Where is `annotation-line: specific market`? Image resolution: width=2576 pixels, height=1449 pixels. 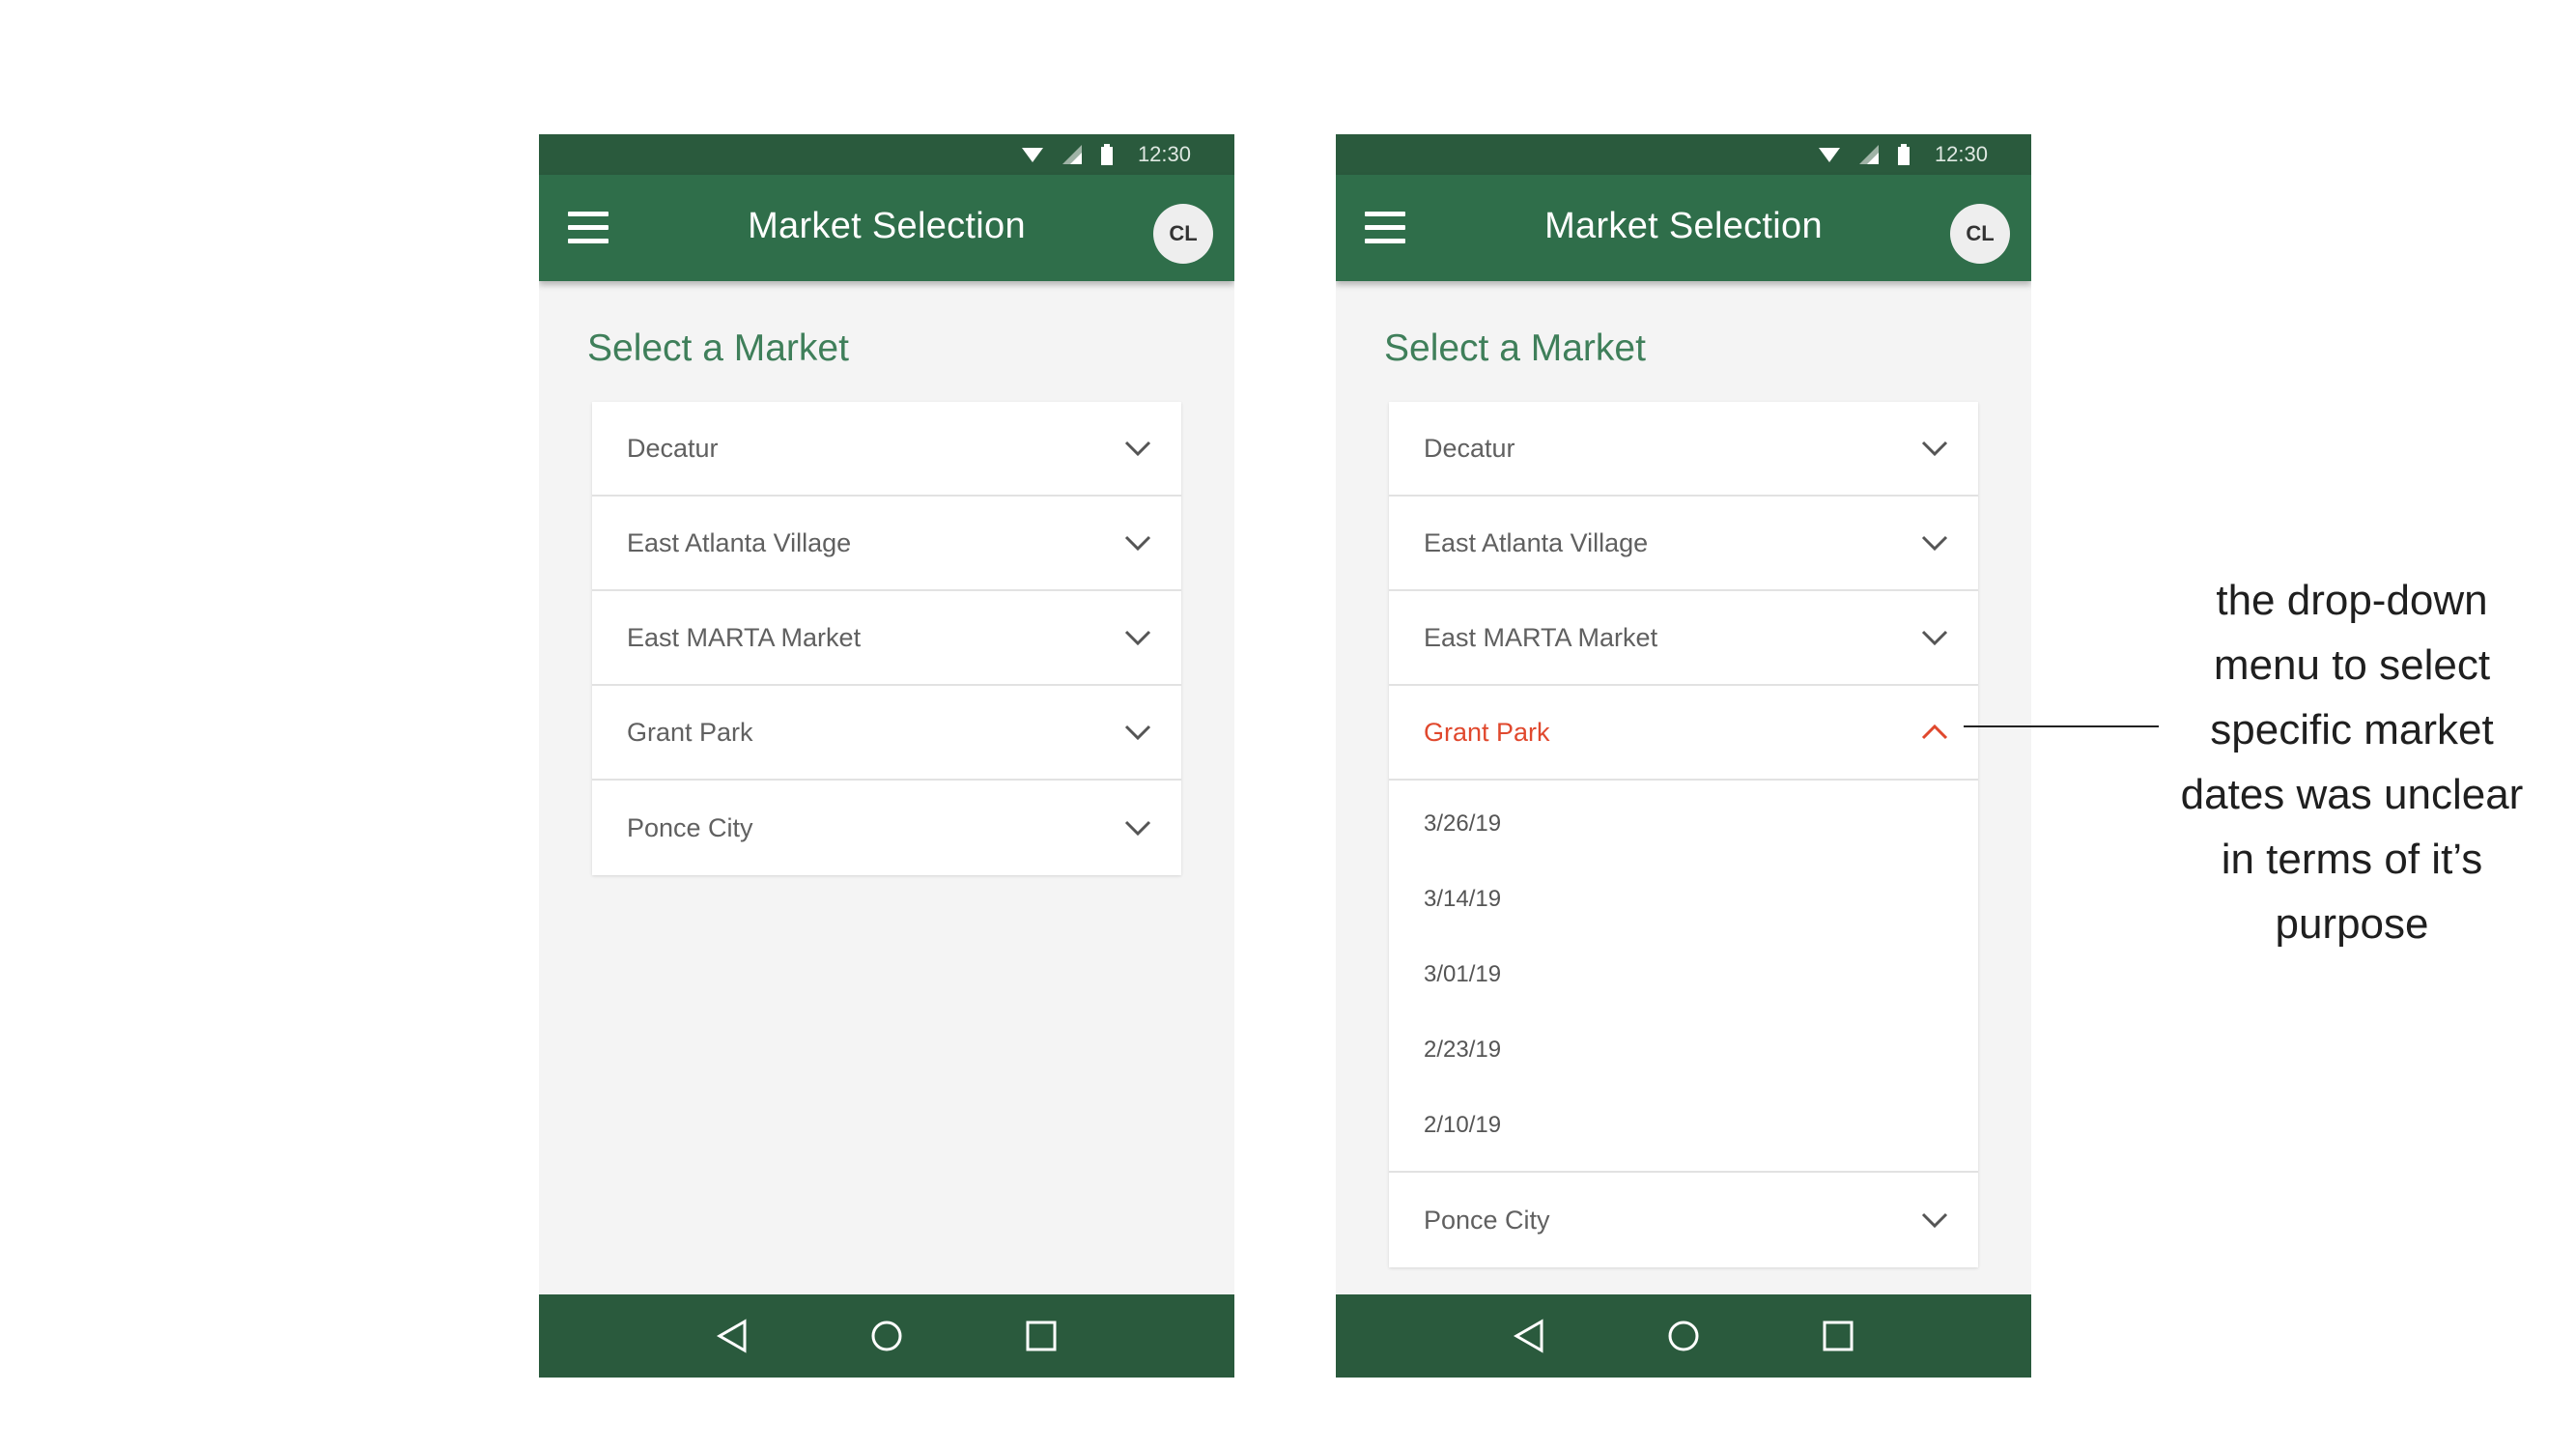 annotation-line: specific market is located at coordinates (2352, 729).